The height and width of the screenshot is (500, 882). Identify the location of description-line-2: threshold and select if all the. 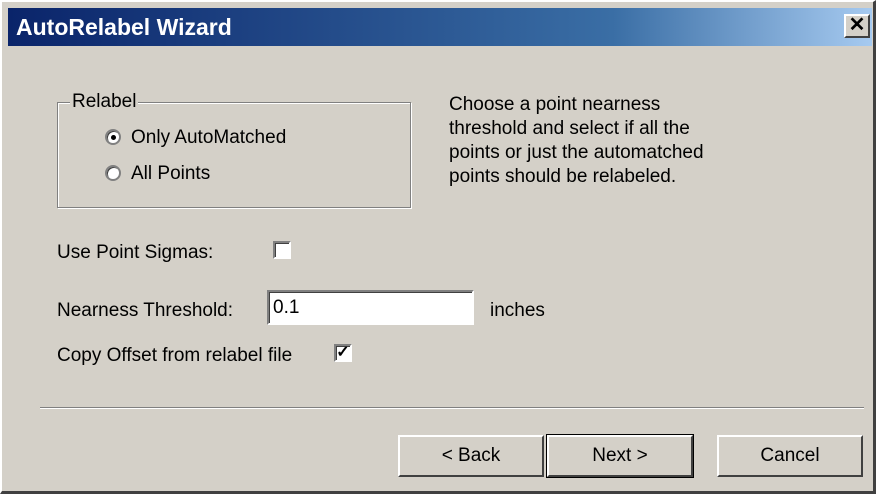
(569, 128).